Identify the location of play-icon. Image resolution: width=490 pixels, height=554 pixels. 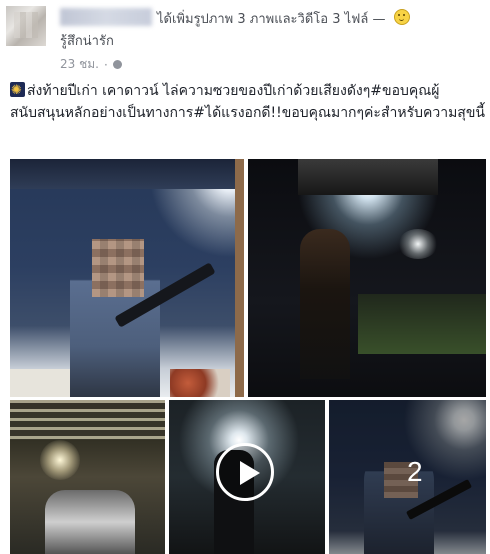
(245, 472).